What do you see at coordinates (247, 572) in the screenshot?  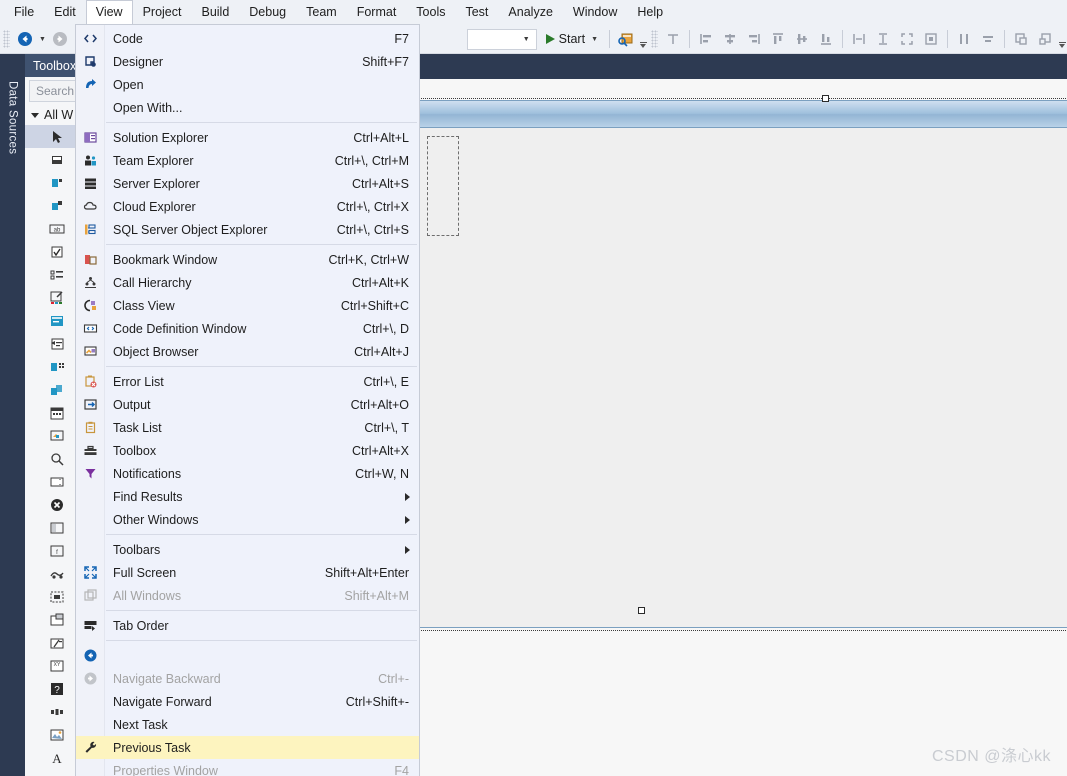 I see `menu-item-full-screen: Full Screen Shift+Alt+Enter` at bounding box center [247, 572].